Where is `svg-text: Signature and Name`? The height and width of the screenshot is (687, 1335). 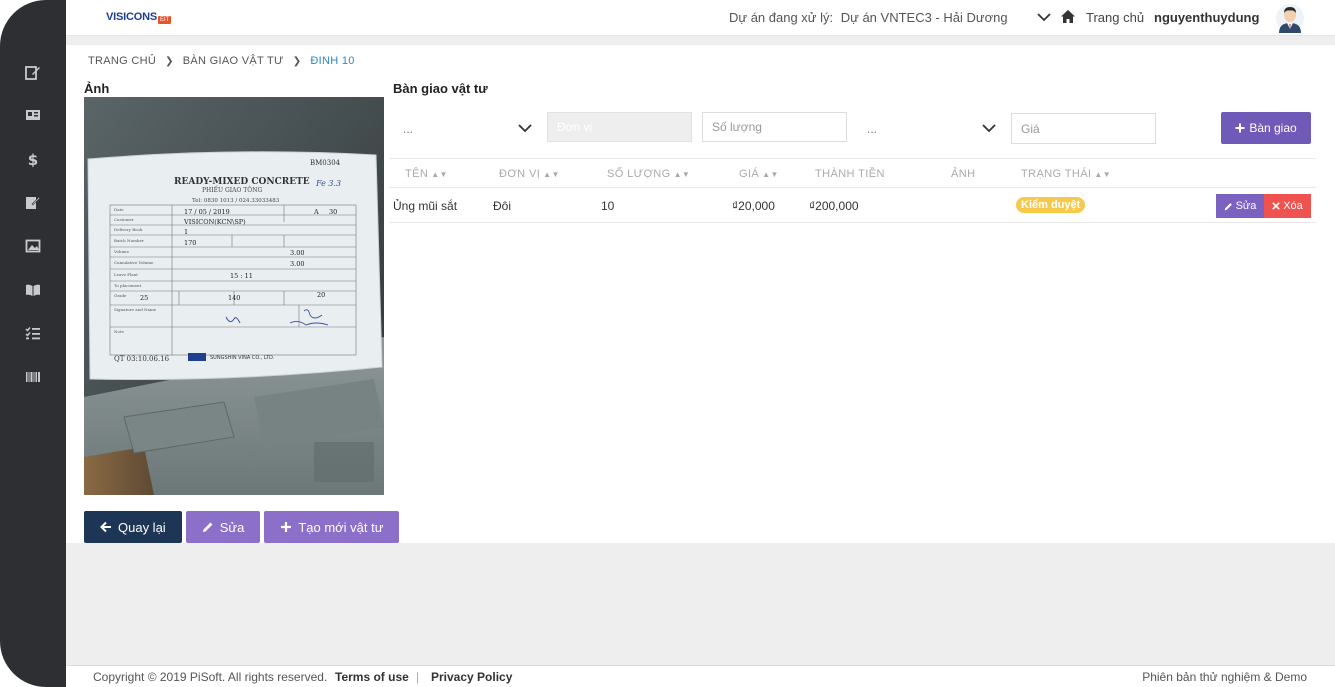 svg-text: Signature and Name is located at coordinates (135, 309).